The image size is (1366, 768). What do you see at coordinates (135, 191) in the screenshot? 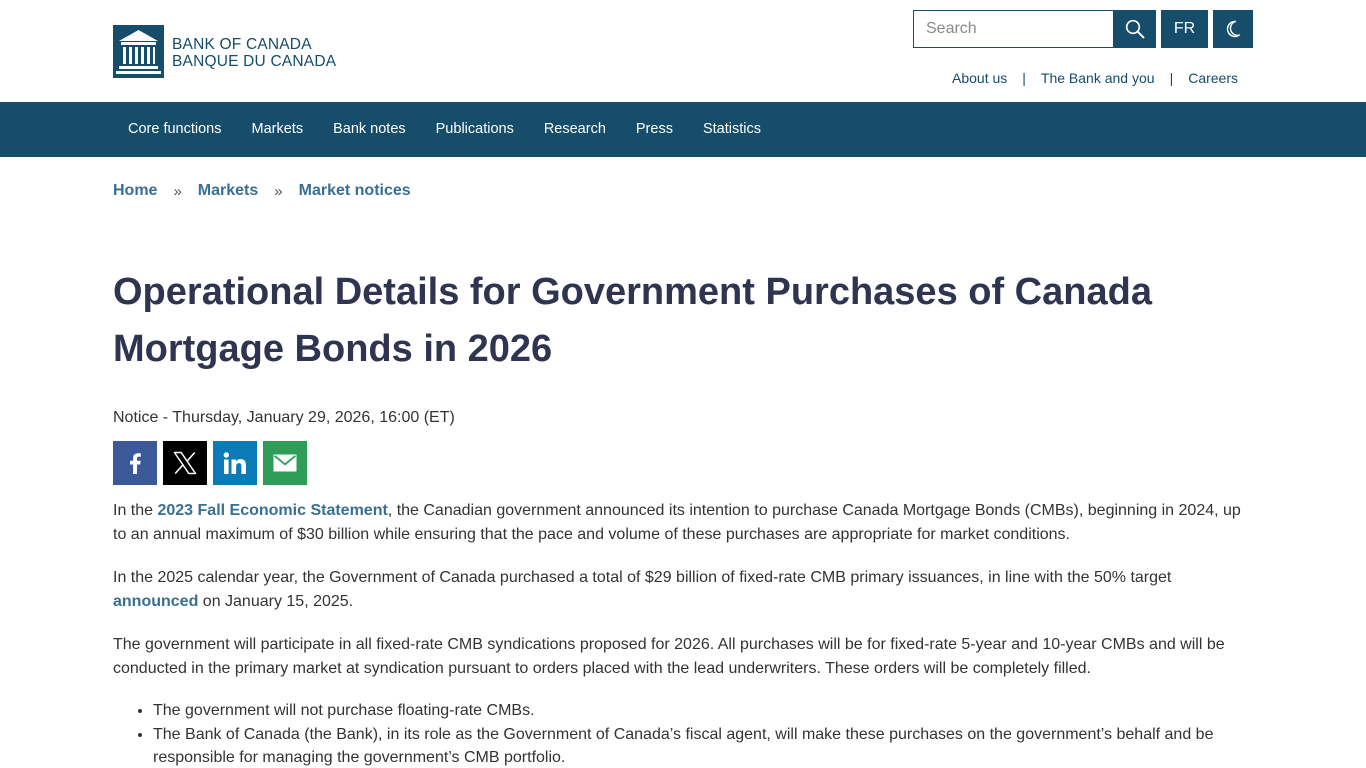
I see `breadcrumb-home: Home` at bounding box center [135, 191].